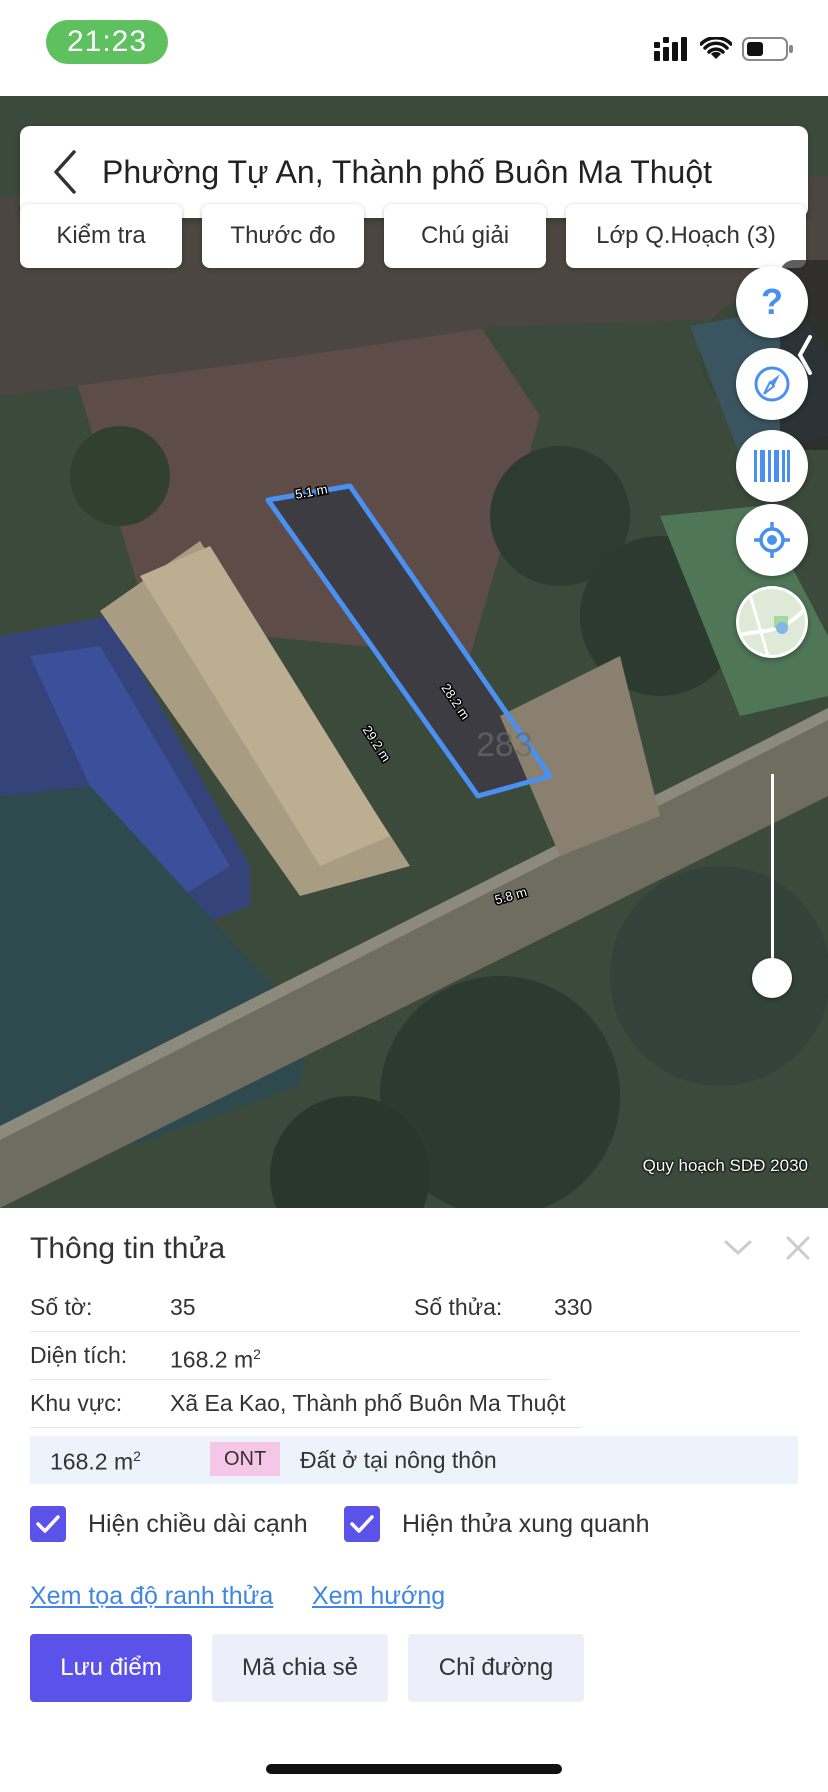 The image size is (828, 1792). What do you see at coordinates (767, 49) in the screenshot?
I see `battery-icon` at bounding box center [767, 49].